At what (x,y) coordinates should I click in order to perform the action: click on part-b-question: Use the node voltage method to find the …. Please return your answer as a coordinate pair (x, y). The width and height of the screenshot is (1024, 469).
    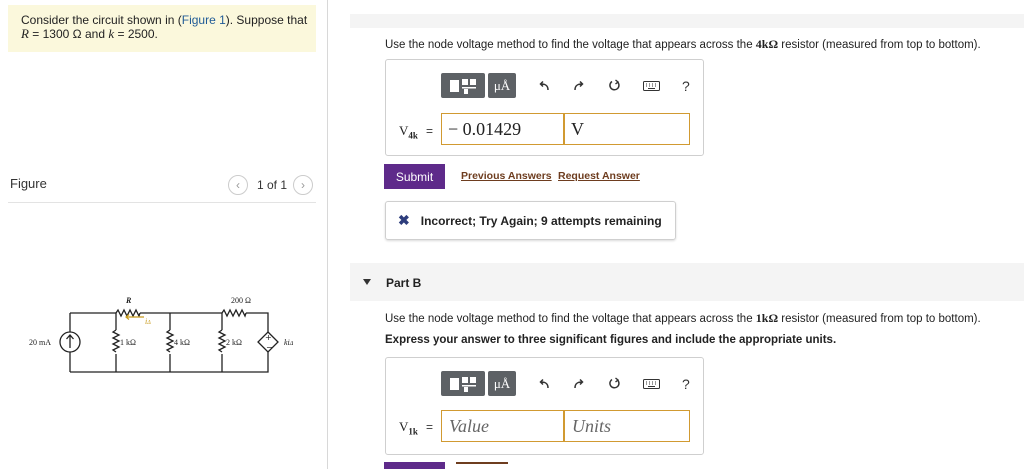
    Looking at the image, I should click on (683, 318).